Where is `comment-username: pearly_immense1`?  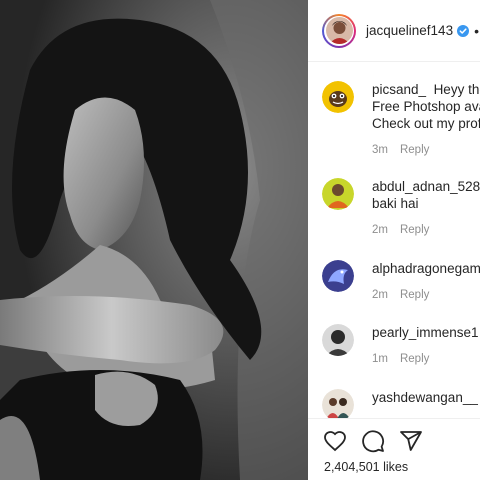
comment-username: pearly_immense1 is located at coordinates (426, 332).